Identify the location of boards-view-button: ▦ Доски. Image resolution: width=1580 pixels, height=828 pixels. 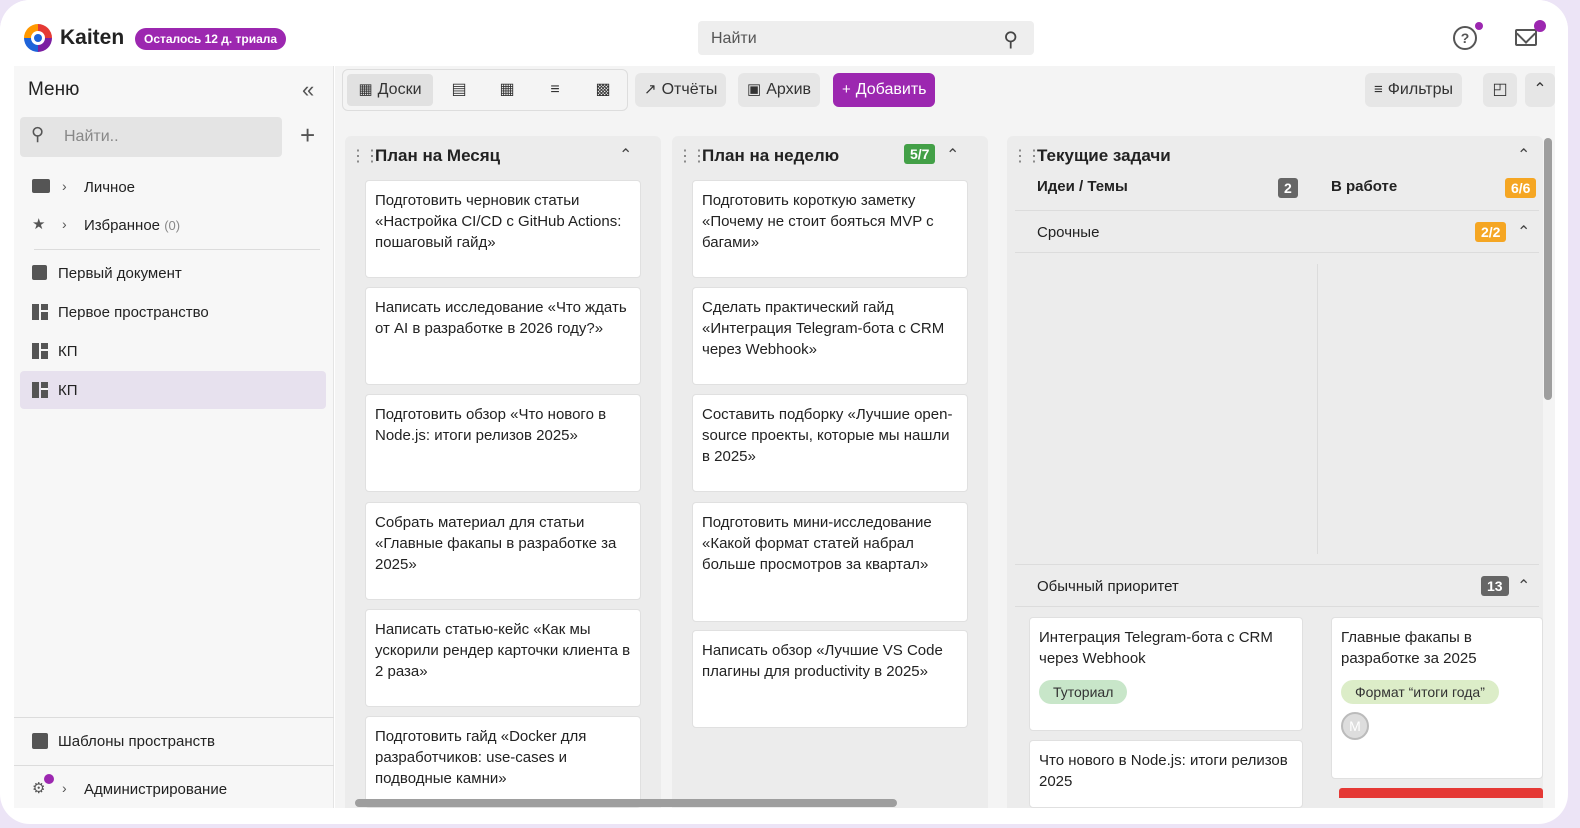
(390, 90).